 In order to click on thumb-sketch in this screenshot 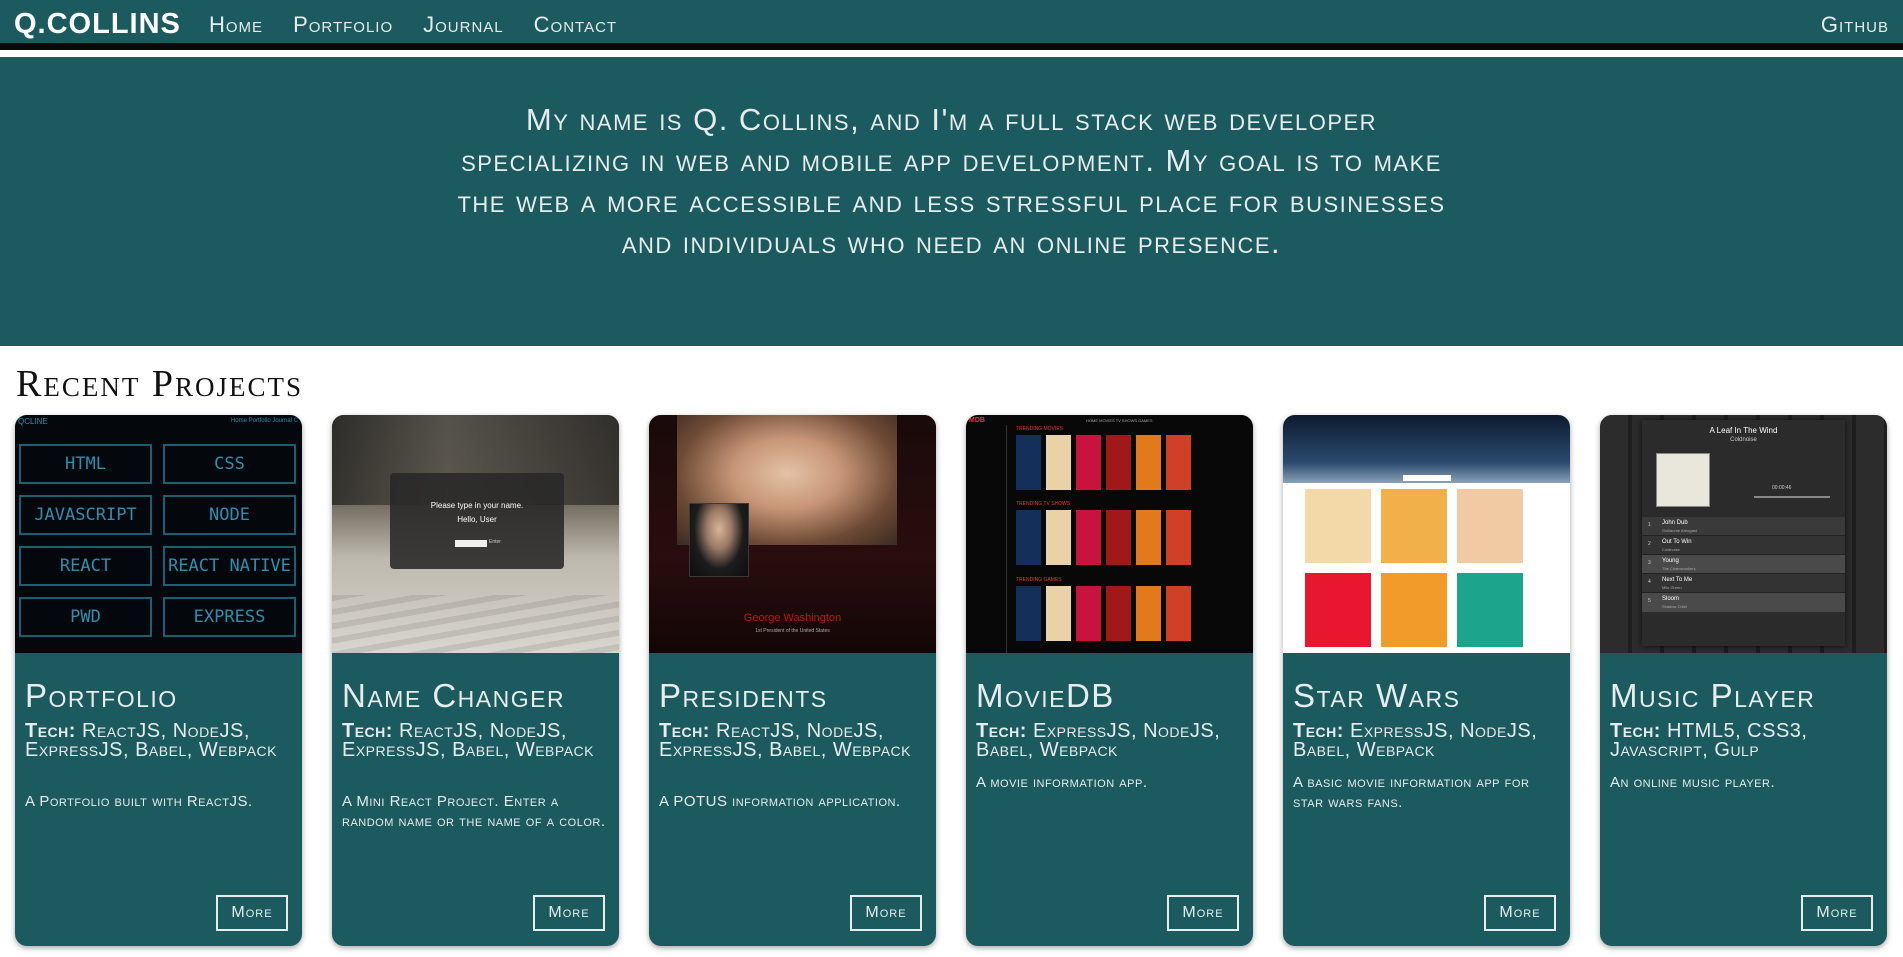, I will do `click(475, 624)`.